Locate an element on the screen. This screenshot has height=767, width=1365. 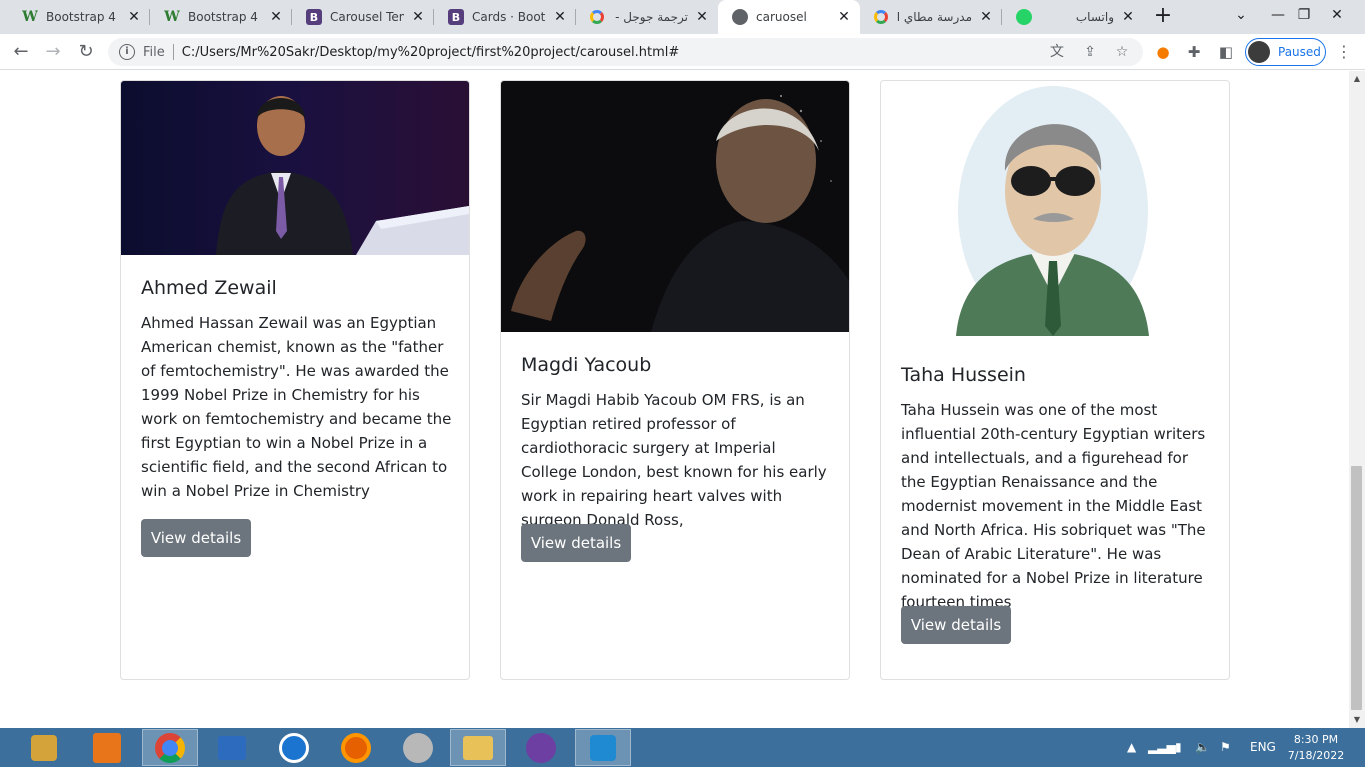
vscode-app-icon is located at coordinates (603, 747).